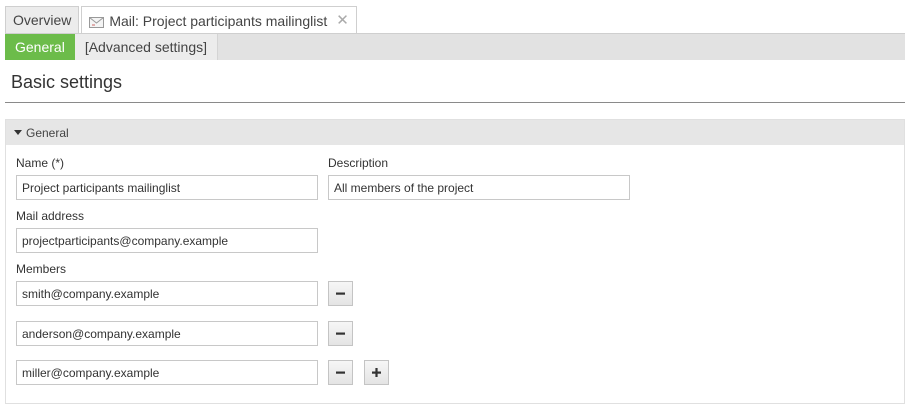 This screenshot has width=912, height=411. I want to click on tab-overview-label: Overview, so click(42, 20).